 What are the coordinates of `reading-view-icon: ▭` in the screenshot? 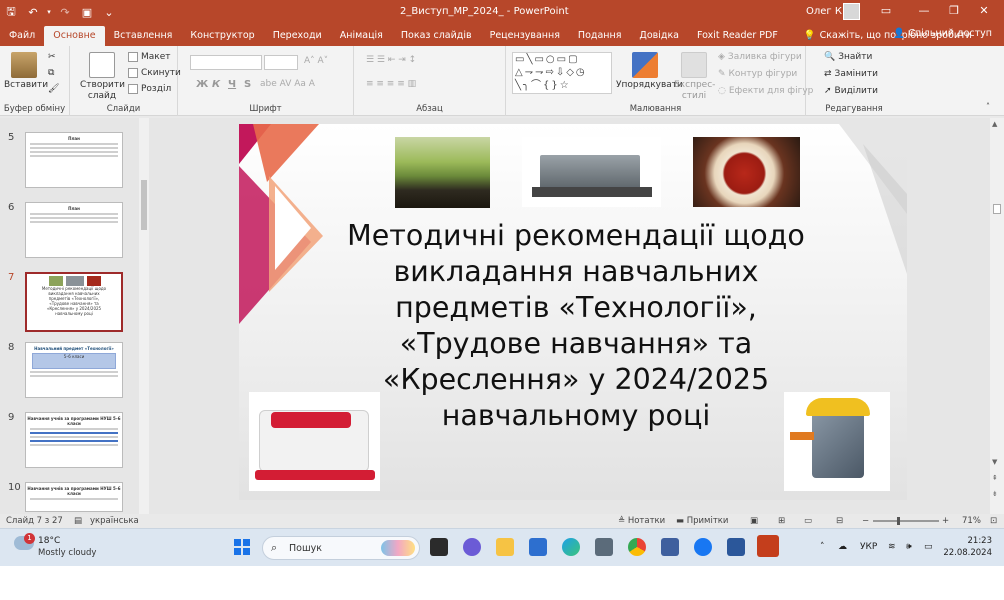 It's located at (808, 521).